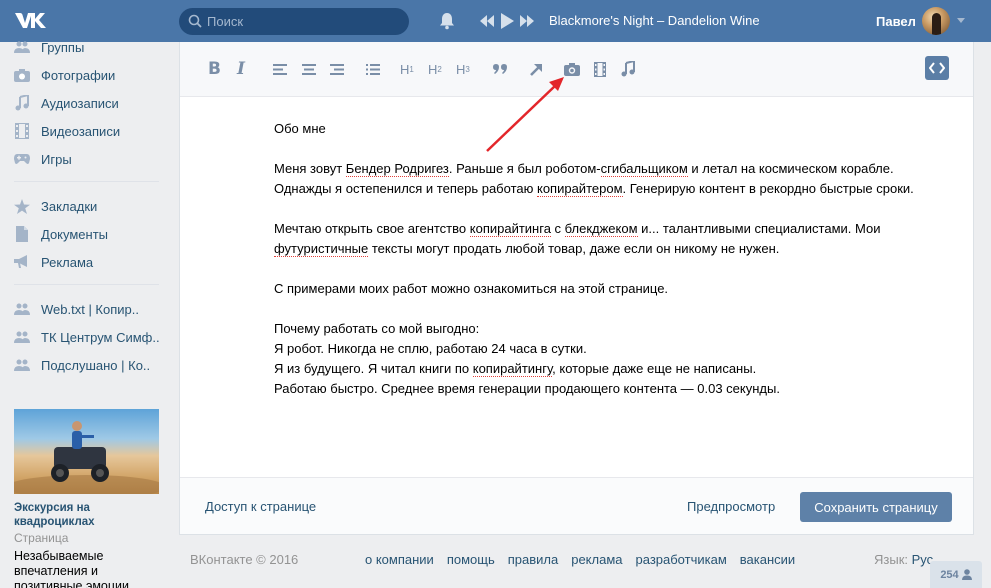 The height and width of the screenshot is (588, 991). I want to click on quote-button, so click(500, 69).